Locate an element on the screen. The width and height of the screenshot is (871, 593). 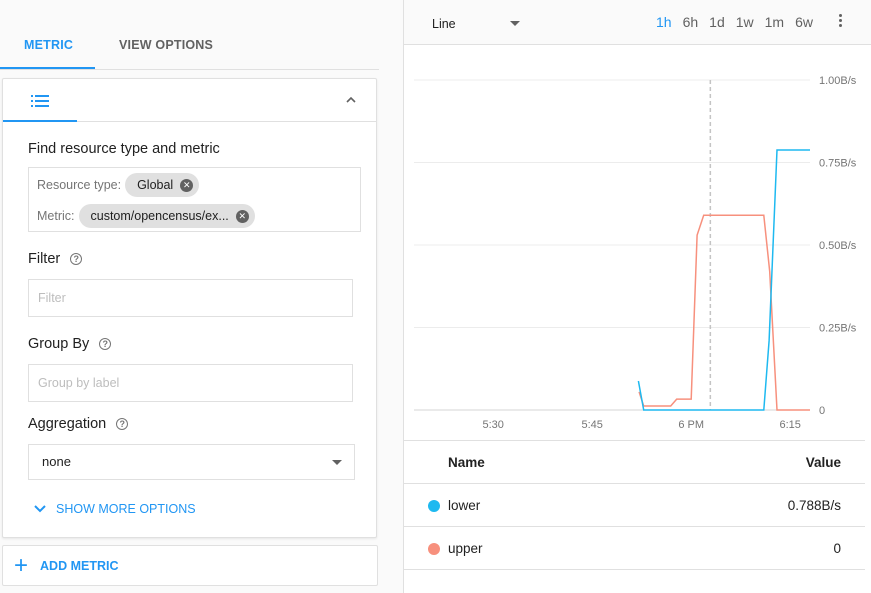
series-value: 0 is located at coordinates (837, 548).